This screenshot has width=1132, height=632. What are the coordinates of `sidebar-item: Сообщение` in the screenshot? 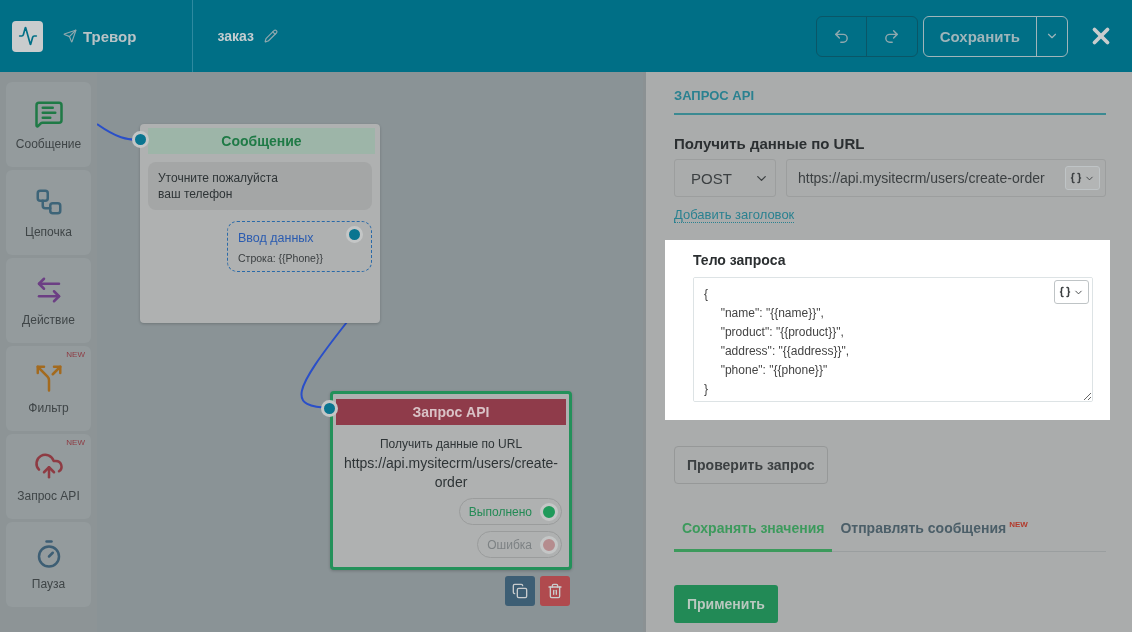 It's located at (48, 124).